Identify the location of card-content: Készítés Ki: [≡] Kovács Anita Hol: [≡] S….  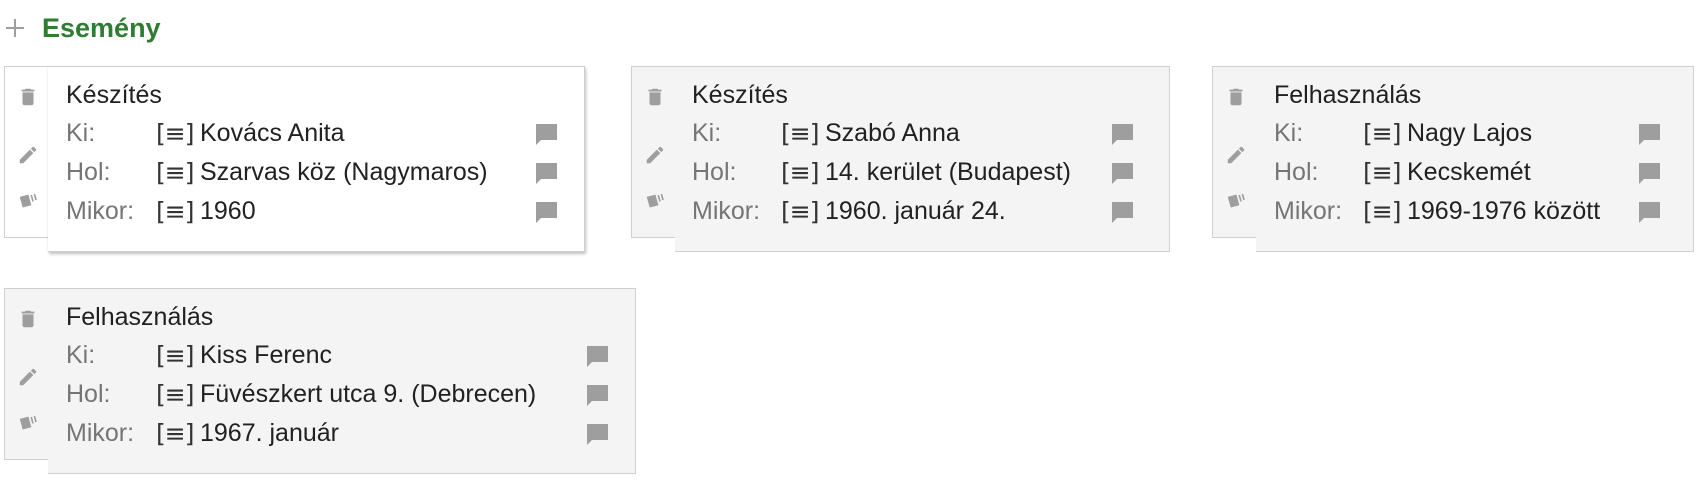
(325, 153).